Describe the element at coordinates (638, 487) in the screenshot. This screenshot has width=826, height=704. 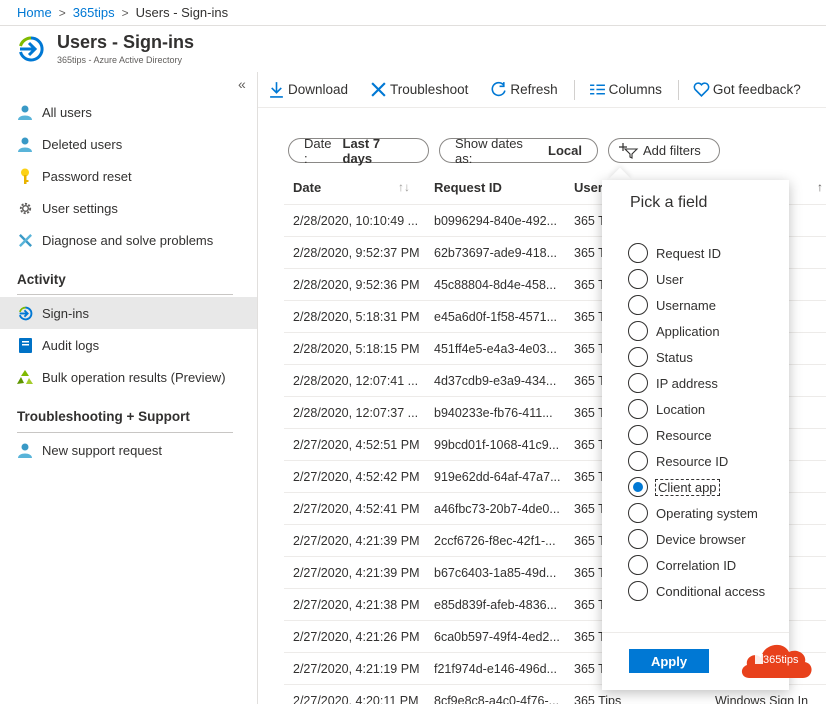
I see `radio-button-selected` at that location.